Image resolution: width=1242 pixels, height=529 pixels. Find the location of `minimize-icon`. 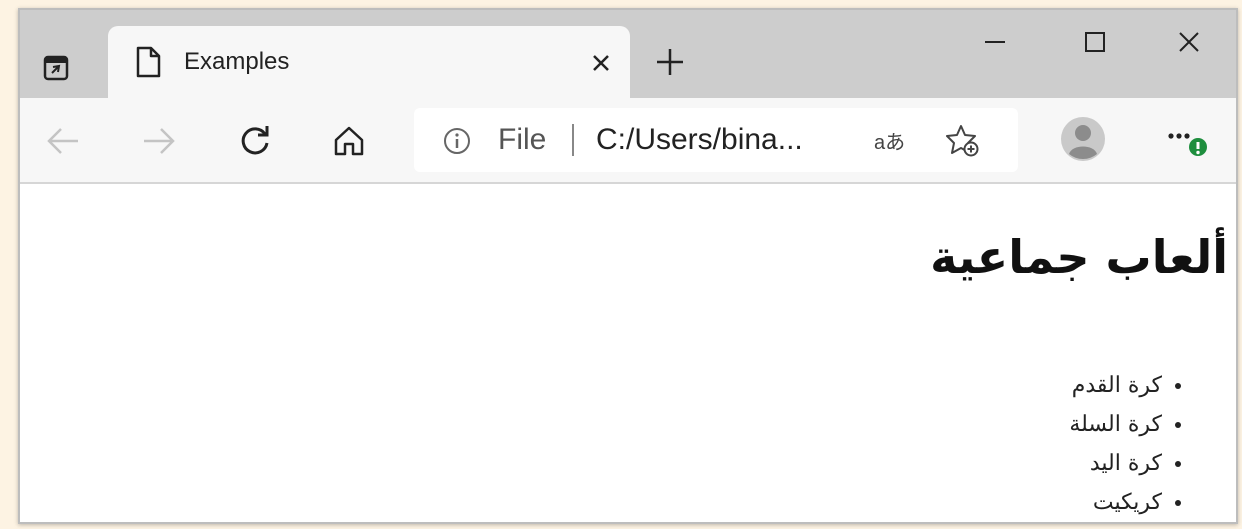

minimize-icon is located at coordinates (995, 42).